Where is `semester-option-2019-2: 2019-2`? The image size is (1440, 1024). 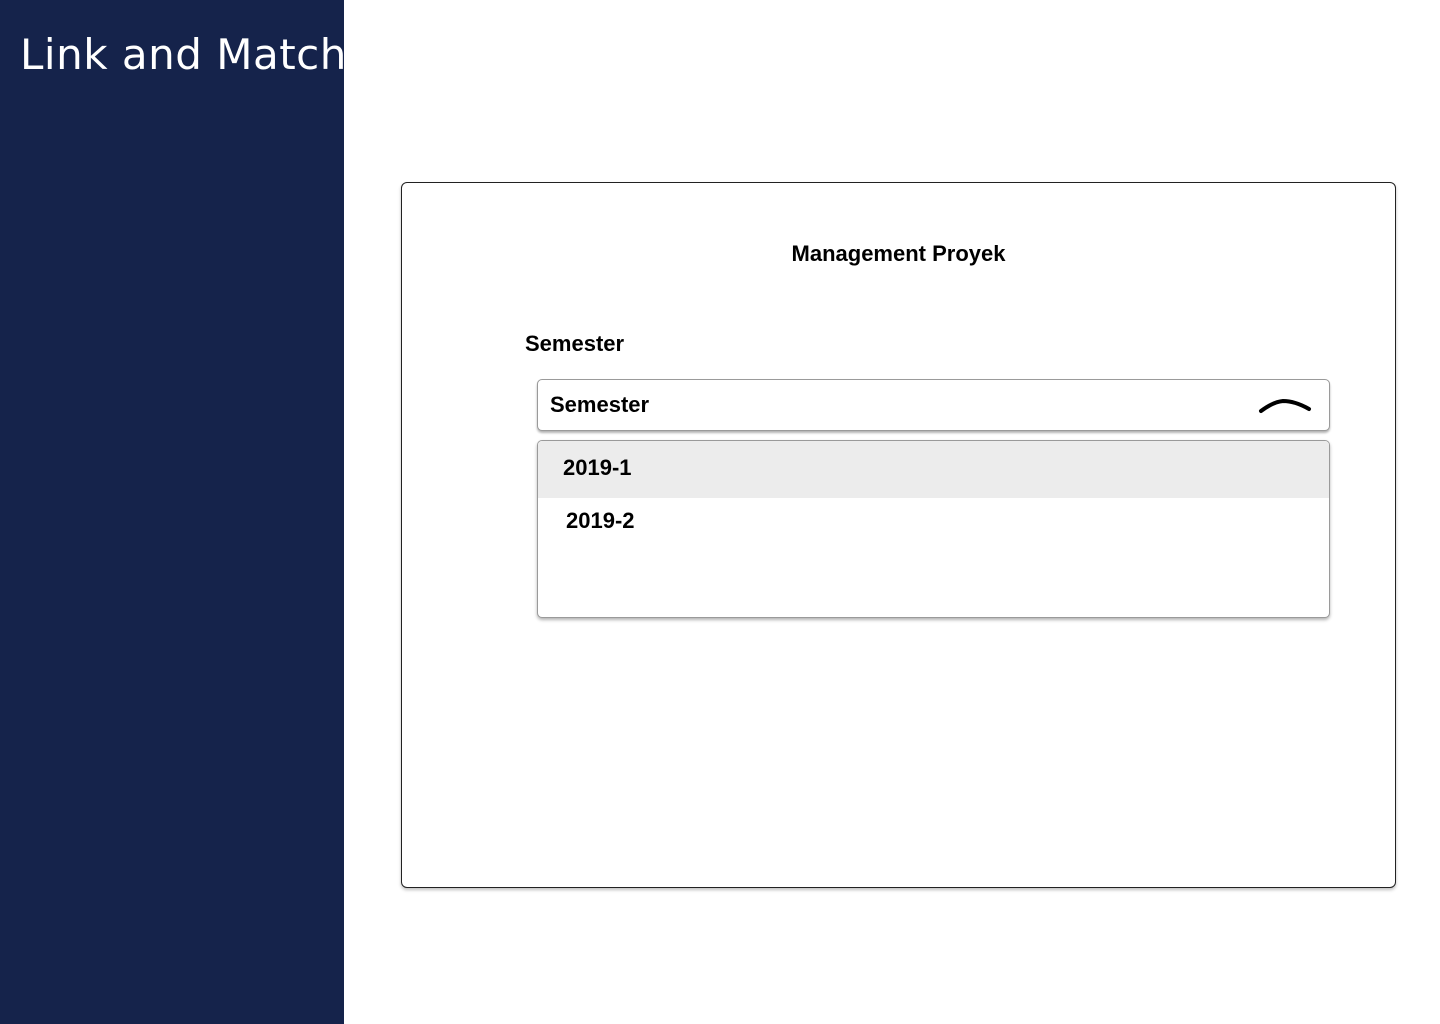 semester-option-2019-2: 2019-2 is located at coordinates (933, 526).